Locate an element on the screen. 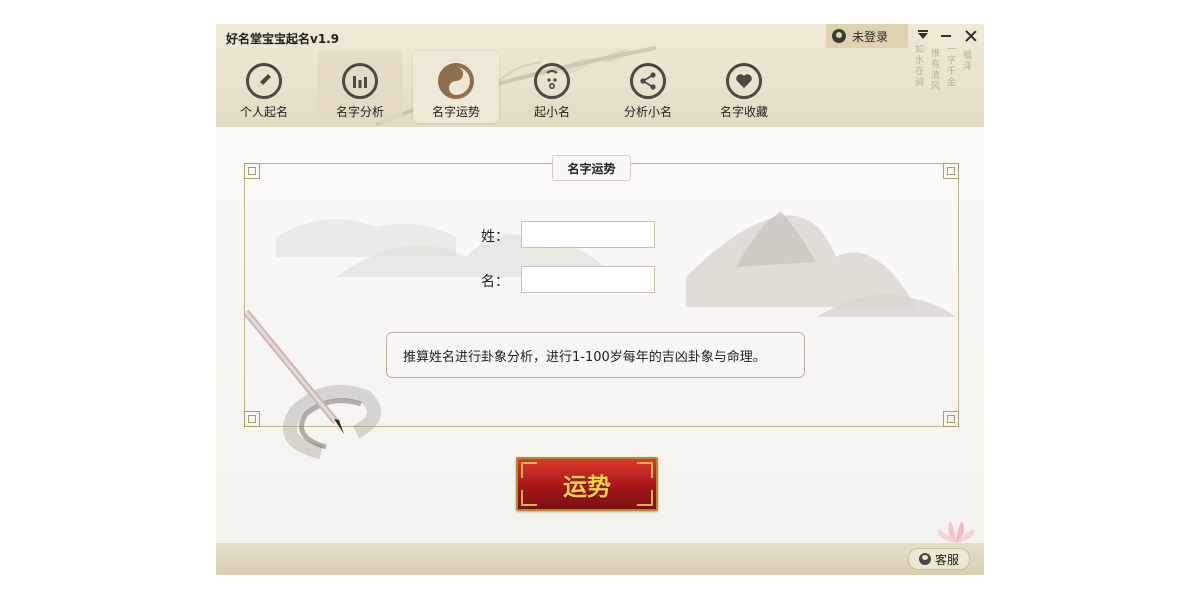 The width and height of the screenshot is (1200, 600). nav-label: 个人起名 is located at coordinates (263, 112).